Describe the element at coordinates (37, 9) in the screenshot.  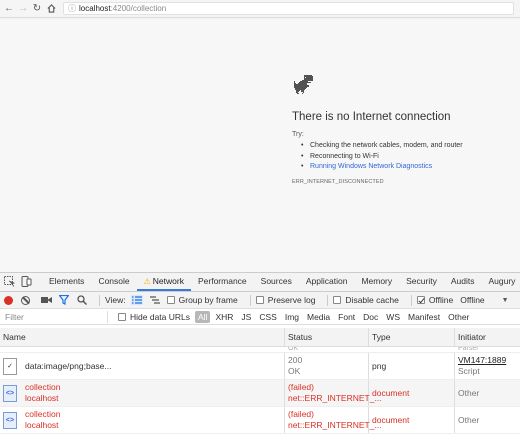
I see `reload-icon: ↻` at that location.